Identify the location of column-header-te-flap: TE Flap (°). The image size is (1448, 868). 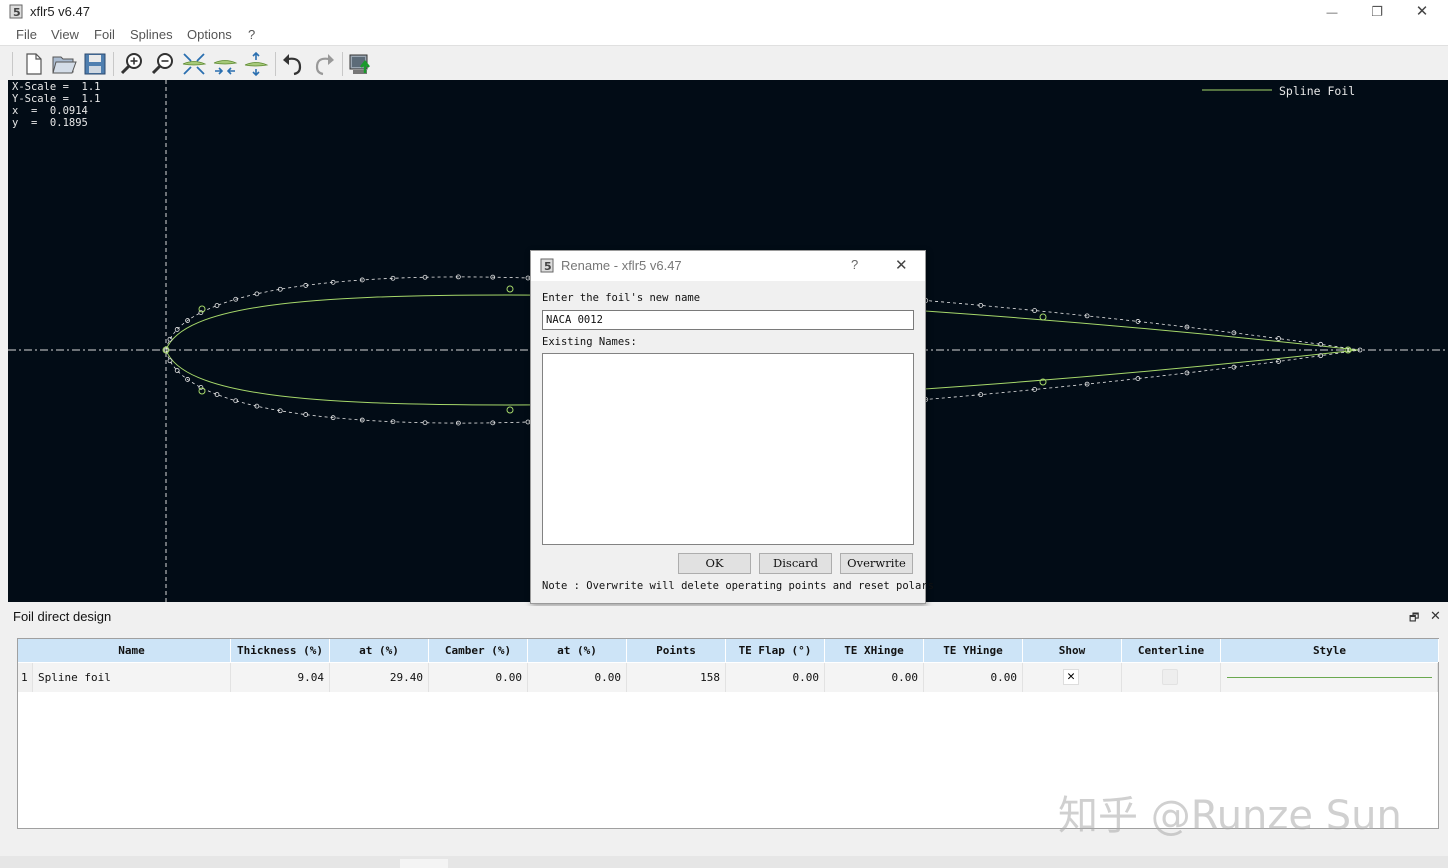
(775, 650).